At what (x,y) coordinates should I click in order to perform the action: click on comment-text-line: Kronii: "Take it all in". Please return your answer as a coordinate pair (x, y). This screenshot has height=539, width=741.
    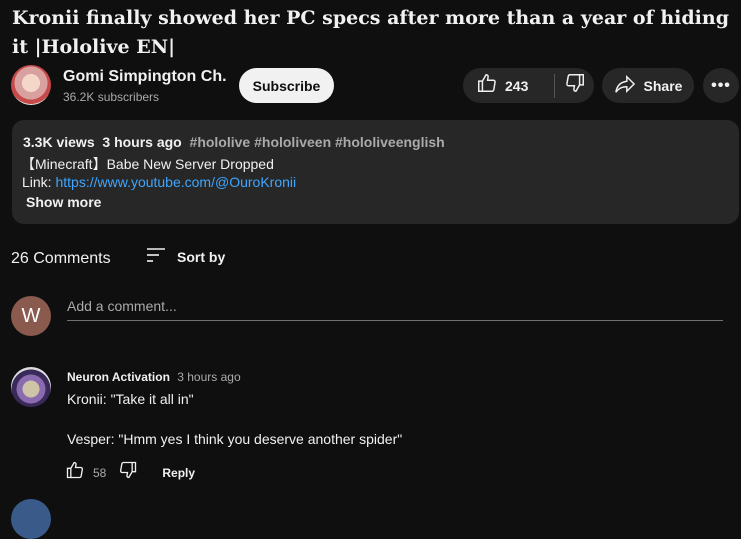
    Looking at the image, I should click on (130, 399).